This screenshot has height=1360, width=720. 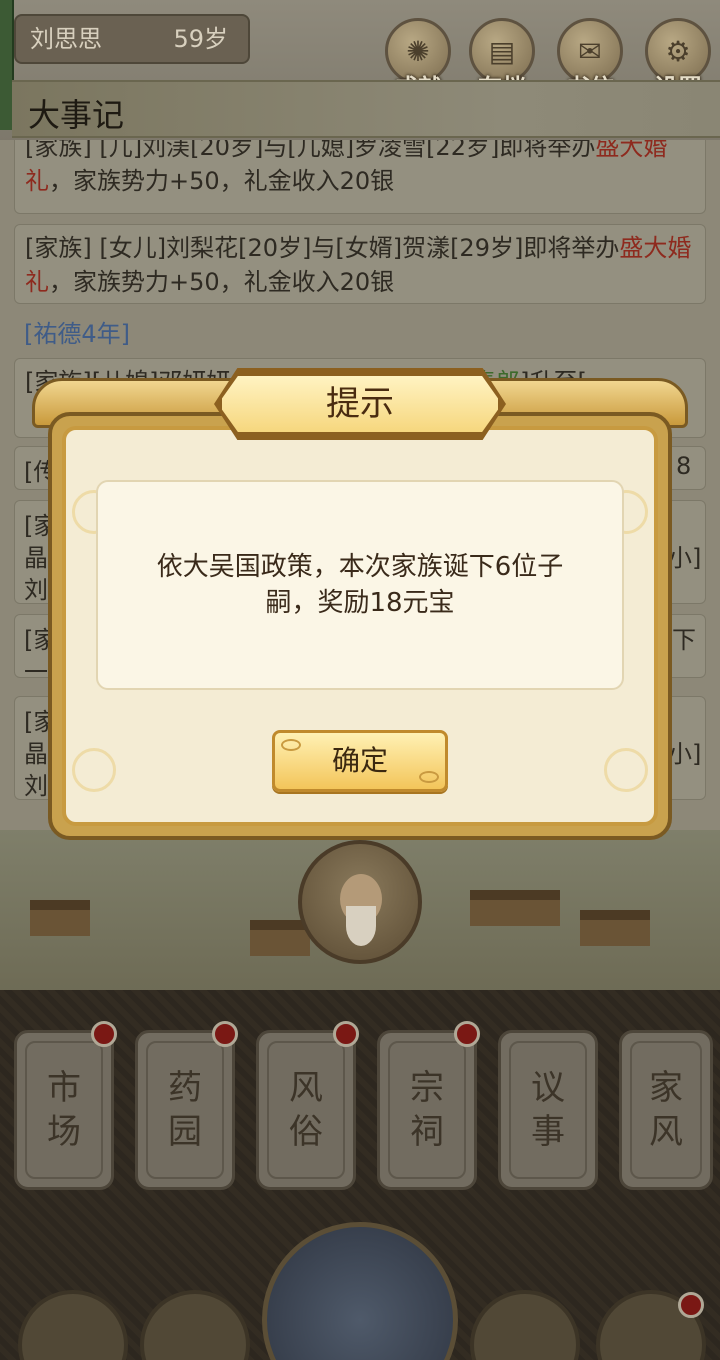 What do you see at coordinates (361, 926) in the screenshot?
I see `elder-beard` at bounding box center [361, 926].